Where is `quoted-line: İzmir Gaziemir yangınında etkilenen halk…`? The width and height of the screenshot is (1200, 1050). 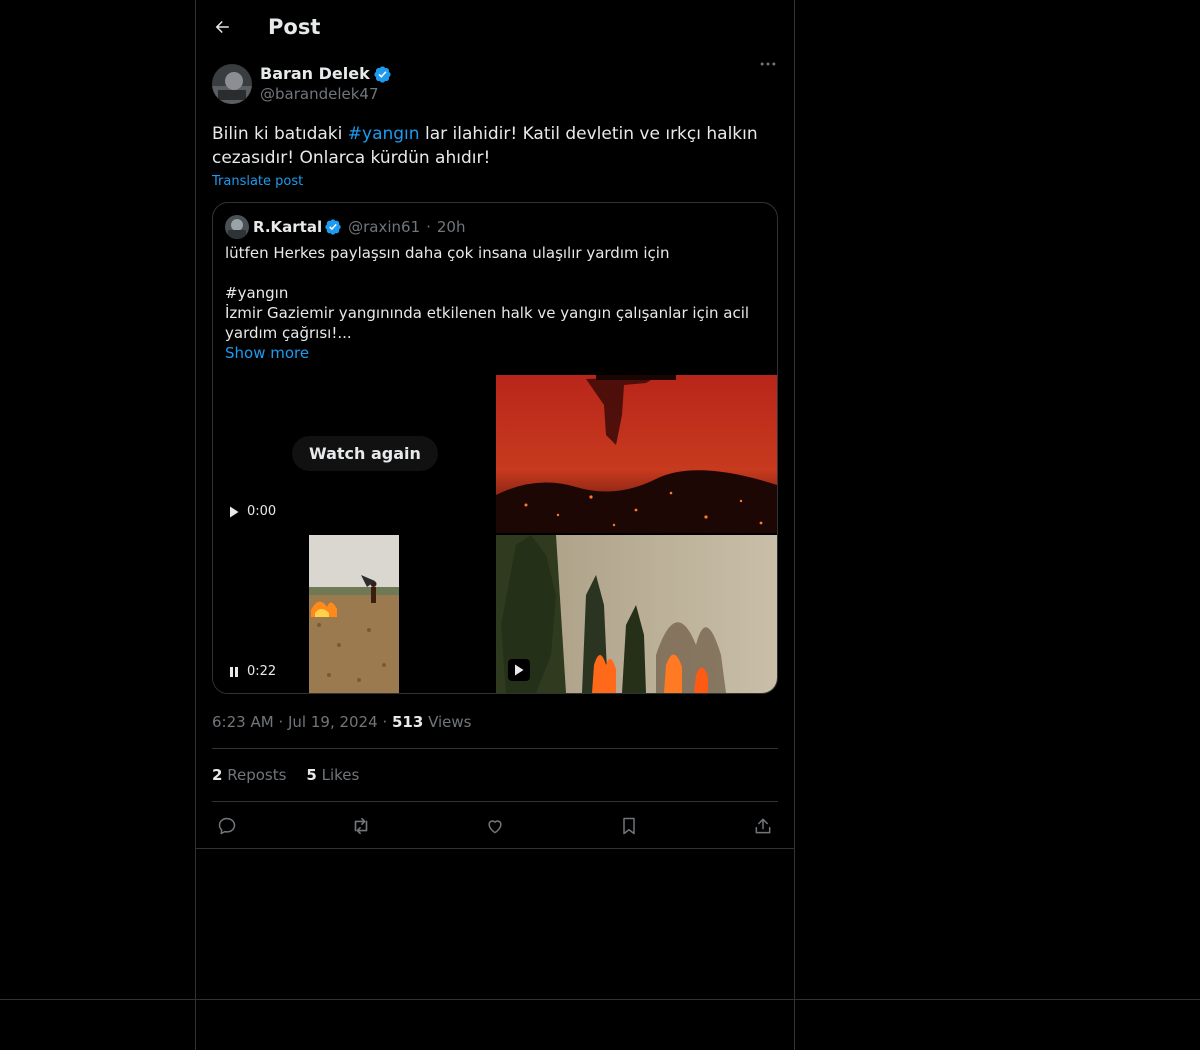 quoted-line: İzmir Gaziemir yangınında etkilenen halk… is located at coordinates (487, 323).